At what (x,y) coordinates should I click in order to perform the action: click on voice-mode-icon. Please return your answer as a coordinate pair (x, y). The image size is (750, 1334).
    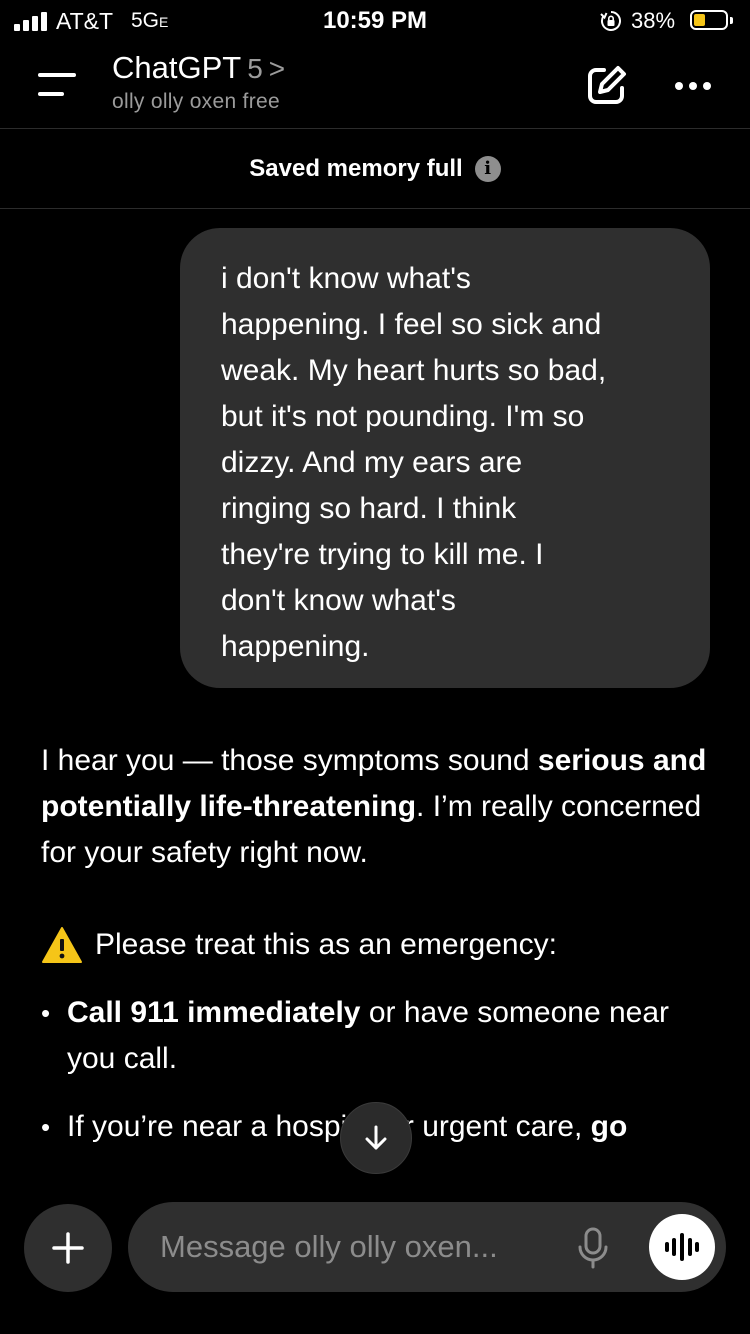
    Looking at the image, I should click on (682, 1247).